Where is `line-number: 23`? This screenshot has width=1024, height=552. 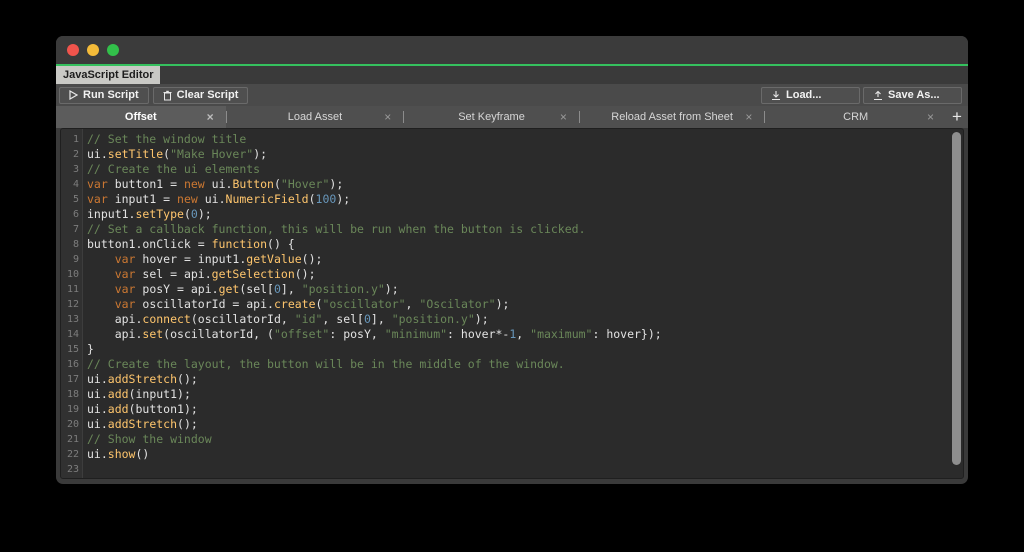 line-number: 23 is located at coordinates (72, 469).